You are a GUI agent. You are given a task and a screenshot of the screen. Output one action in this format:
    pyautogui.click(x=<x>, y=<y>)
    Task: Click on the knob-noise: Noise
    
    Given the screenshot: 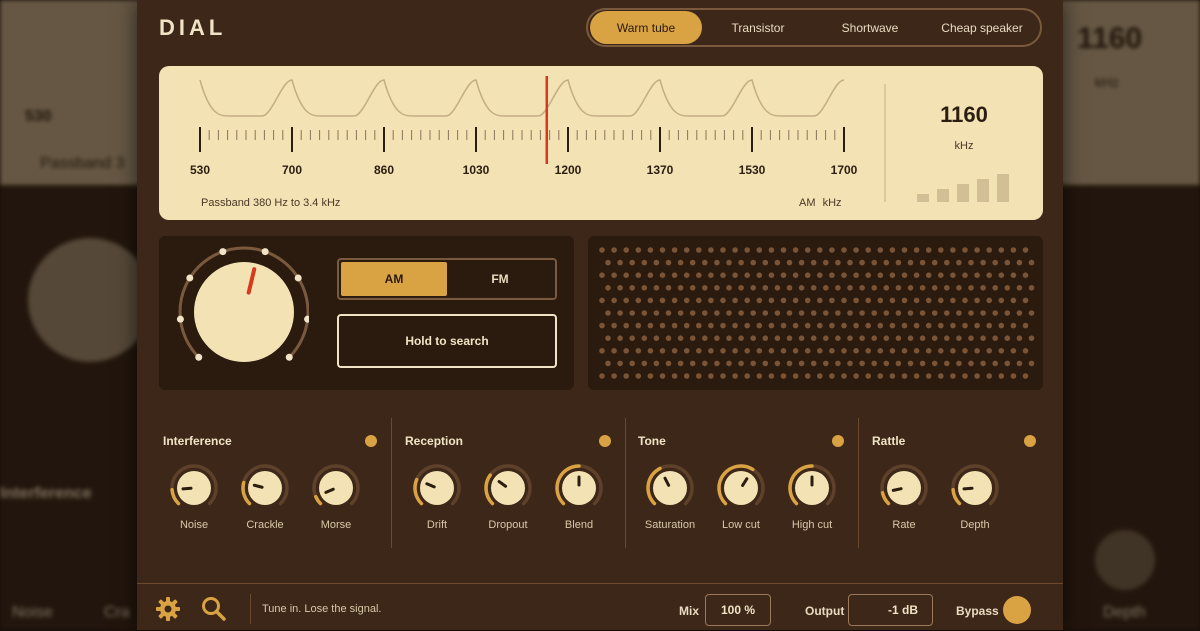 What is the action you would take?
    pyautogui.click(x=194, y=502)
    